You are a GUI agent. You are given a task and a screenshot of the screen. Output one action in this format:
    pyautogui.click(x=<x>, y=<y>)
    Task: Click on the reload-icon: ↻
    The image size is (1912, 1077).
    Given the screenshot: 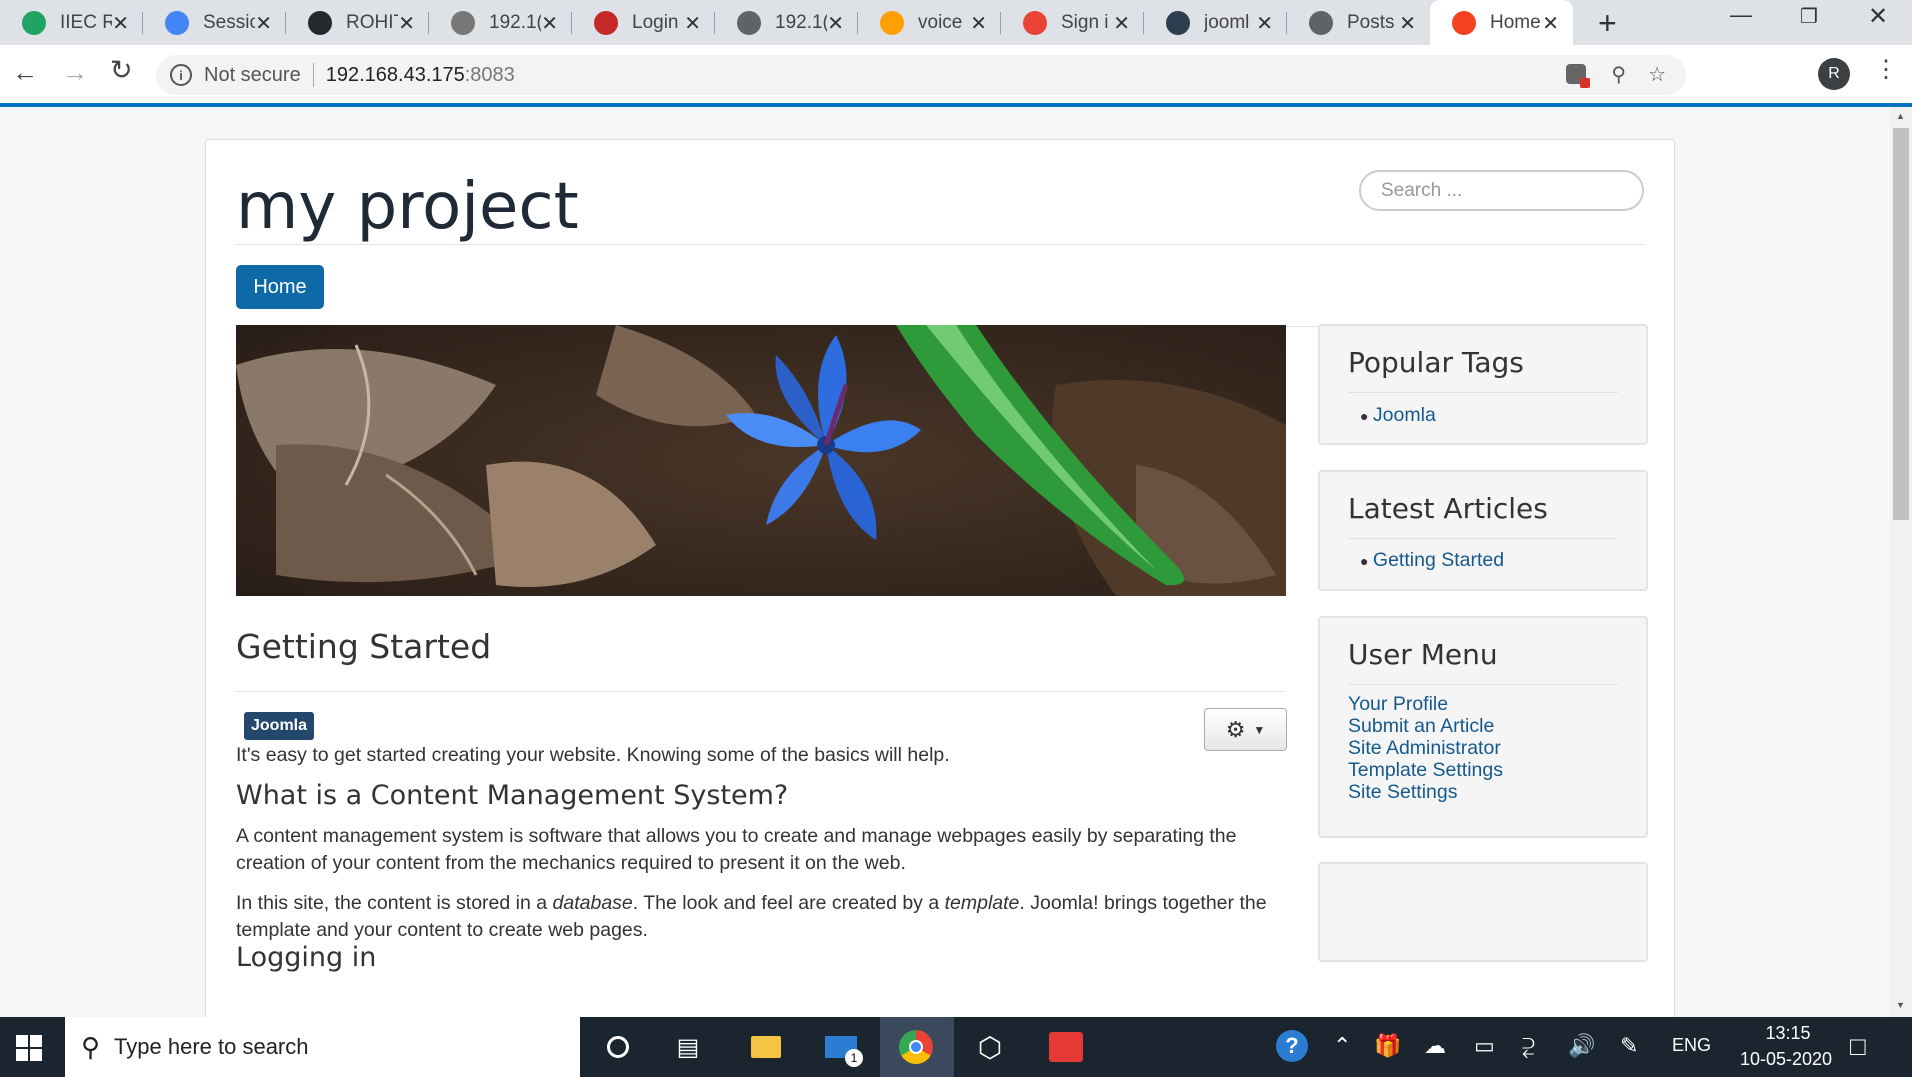 What is the action you would take?
    pyautogui.click(x=121, y=70)
    